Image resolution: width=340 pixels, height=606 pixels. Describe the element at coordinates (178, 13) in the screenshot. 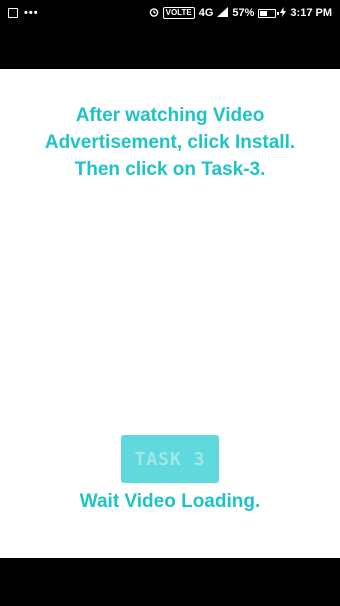

I see `volte-badge: VOLTE` at that location.